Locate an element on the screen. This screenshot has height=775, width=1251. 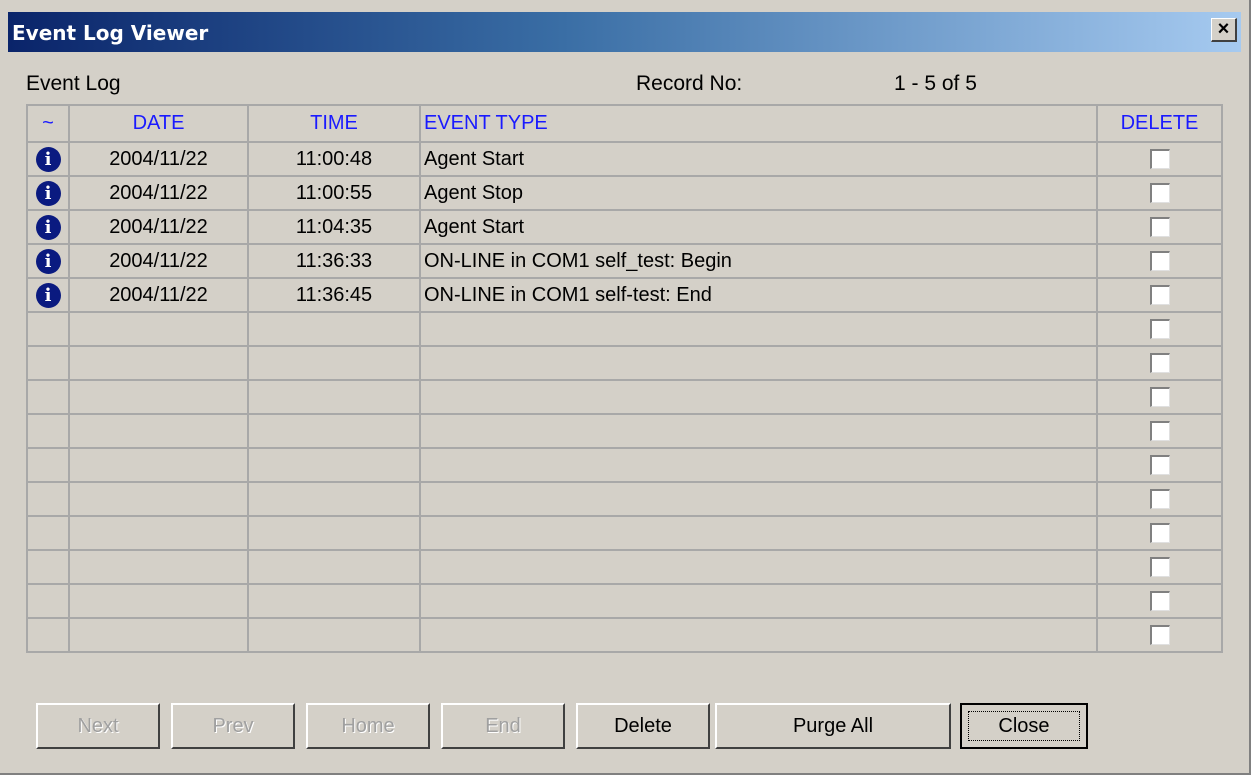
purge-all-button-label: Purge All is located at coordinates (833, 726).